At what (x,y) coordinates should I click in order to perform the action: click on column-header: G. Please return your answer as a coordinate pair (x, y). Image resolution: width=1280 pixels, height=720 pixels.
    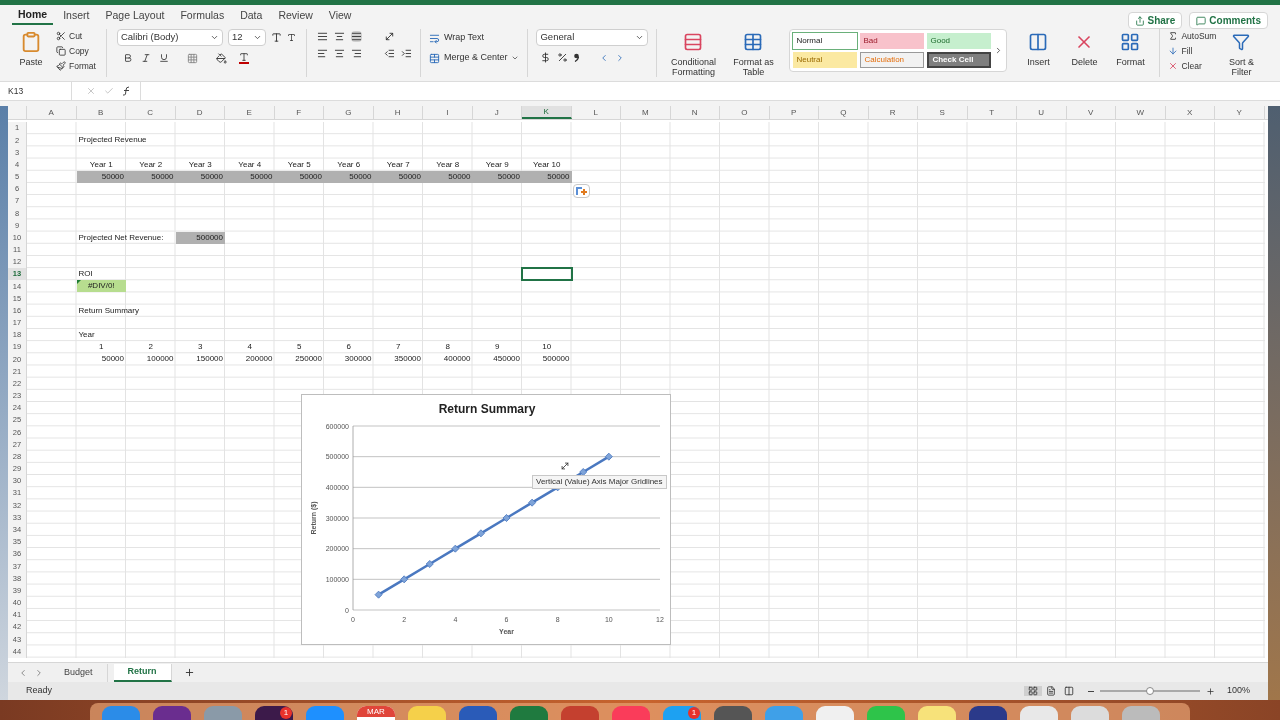
    Looking at the image, I should click on (349, 112).